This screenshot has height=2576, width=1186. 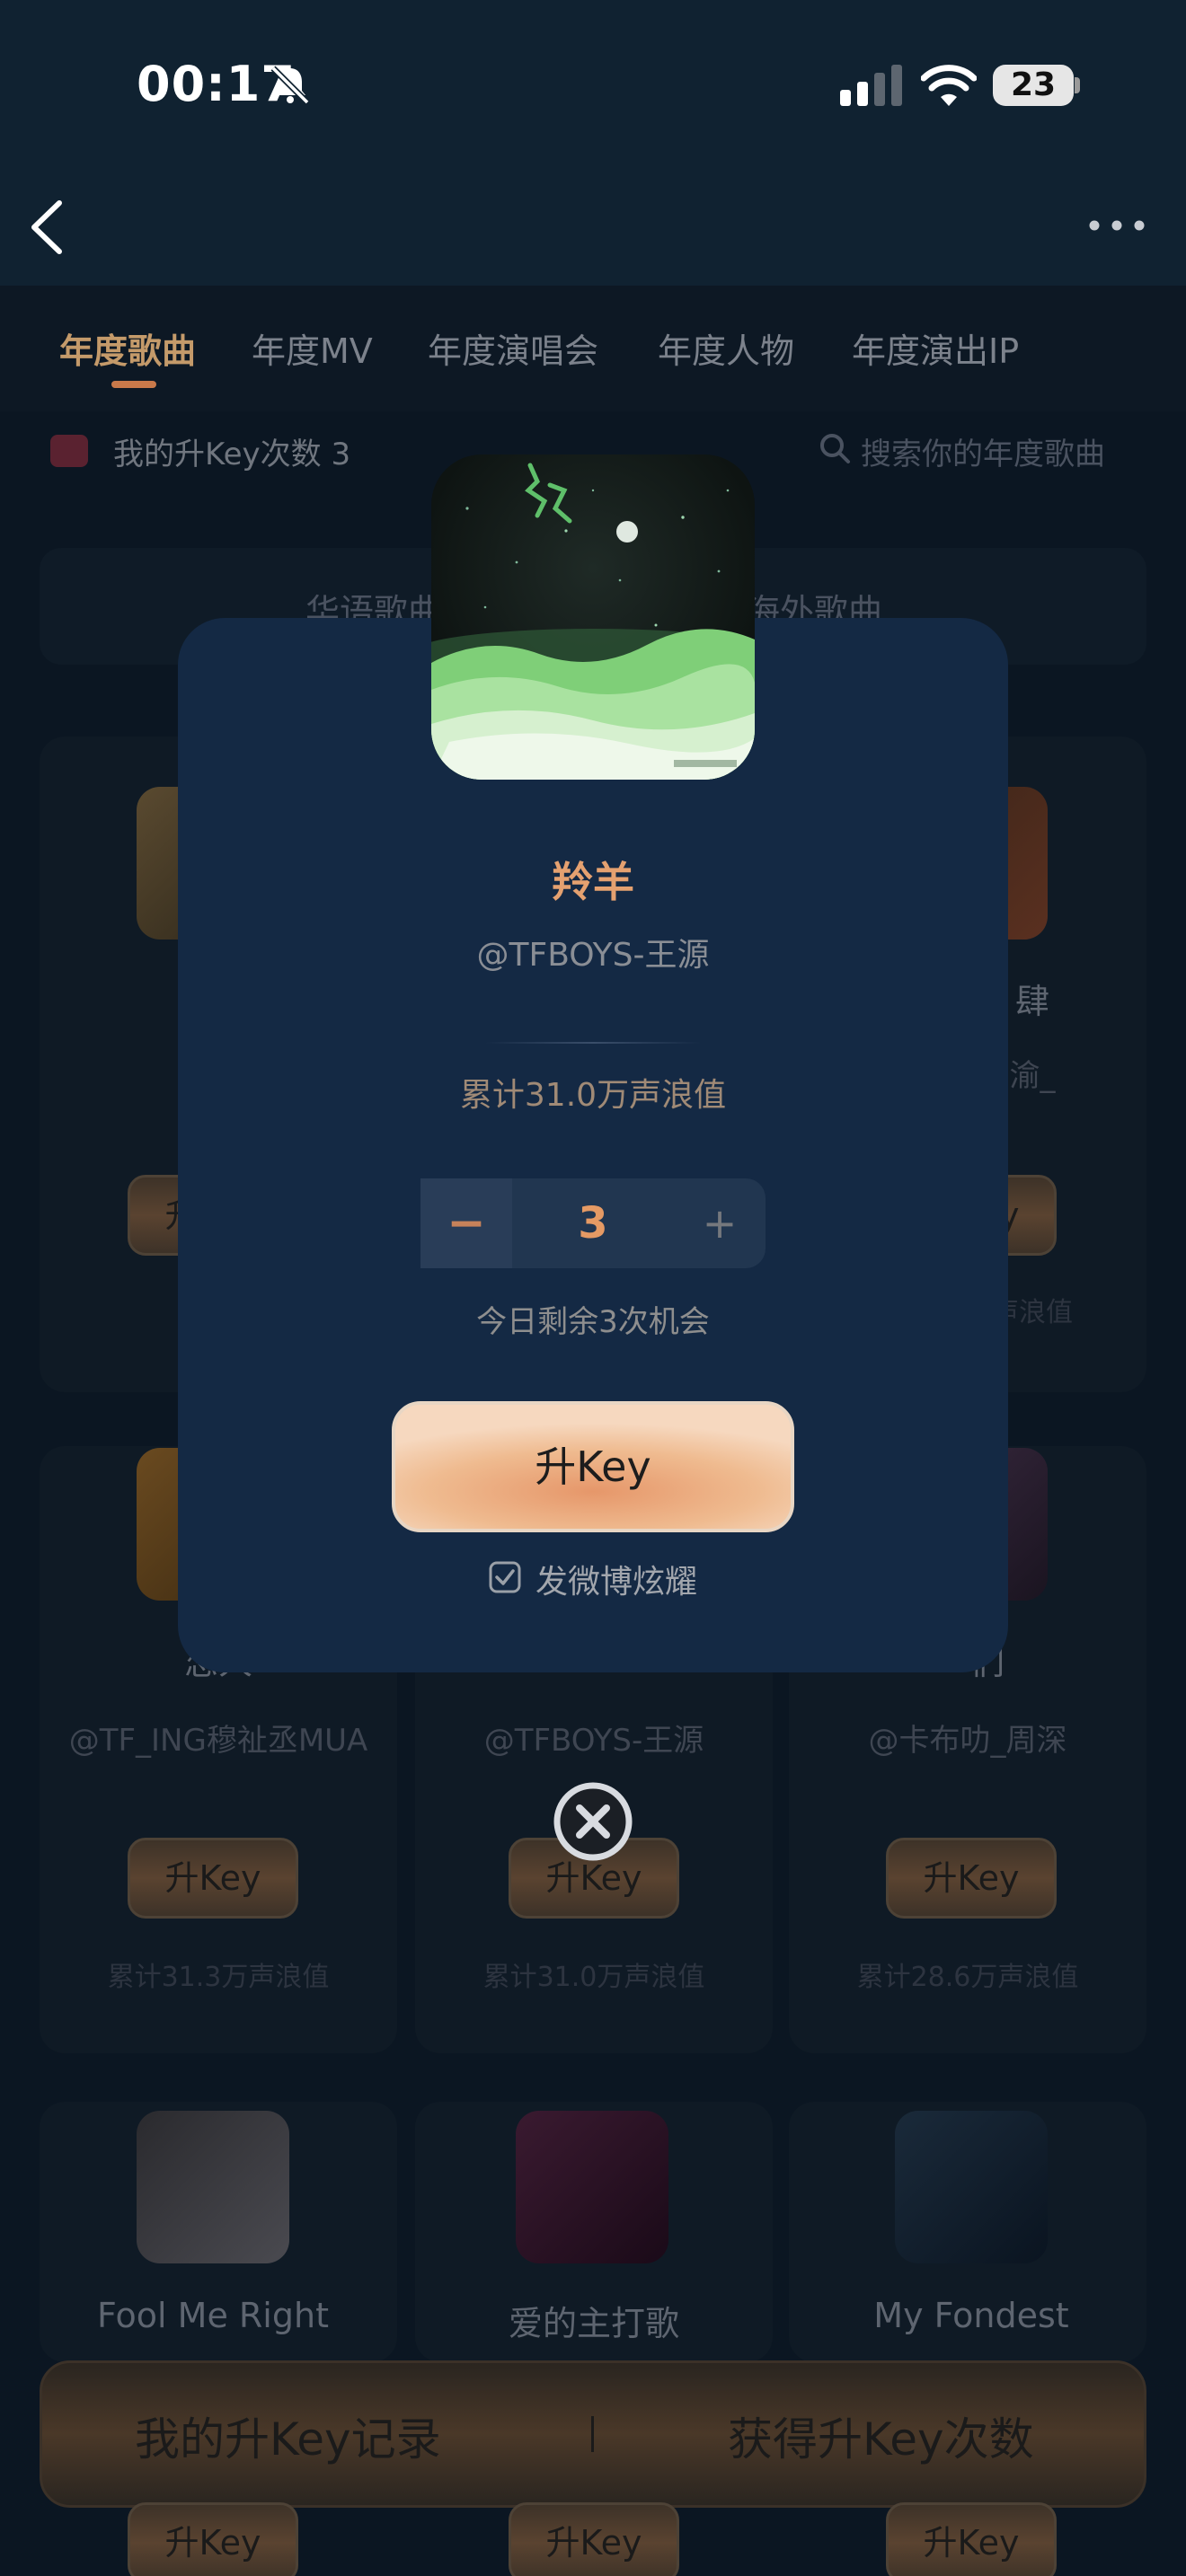 I want to click on bell-muted-icon, so click(x=290, y=85).